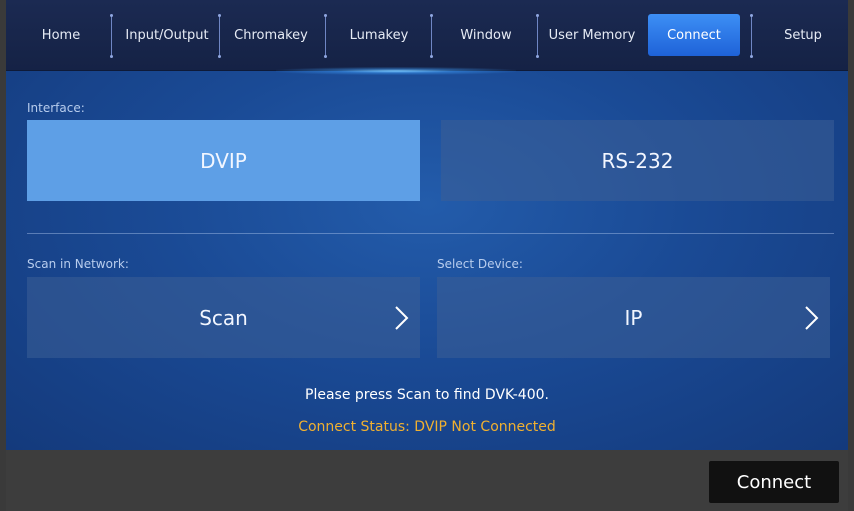 The image size is (854, 511). I want to click on tab-chromakey: Chromakey, so click(271, 35).